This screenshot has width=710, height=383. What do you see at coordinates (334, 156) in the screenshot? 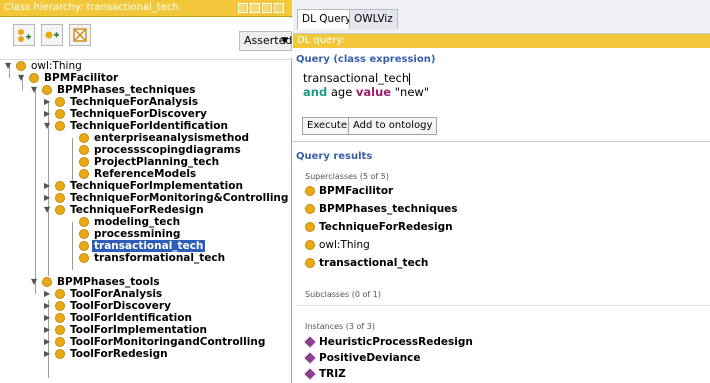
I see `results-section-label: Query results` at bounding box center [334, 156].